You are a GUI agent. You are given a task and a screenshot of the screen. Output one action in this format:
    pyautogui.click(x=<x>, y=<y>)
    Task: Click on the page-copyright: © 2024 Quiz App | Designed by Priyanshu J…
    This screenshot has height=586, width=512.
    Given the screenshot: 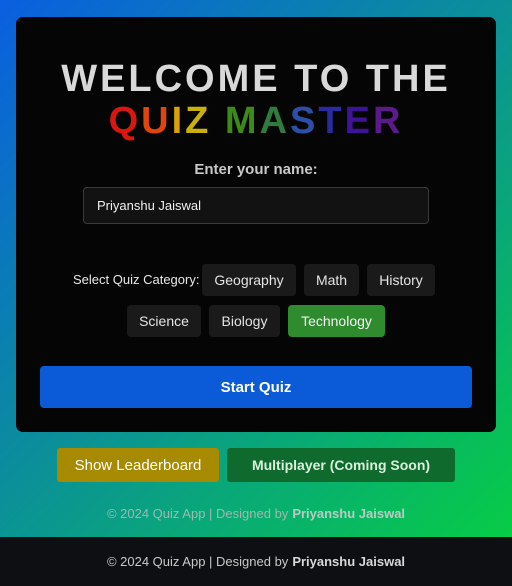 What is the action you would take?
    pyautogui.click(x=256, y=513)
    